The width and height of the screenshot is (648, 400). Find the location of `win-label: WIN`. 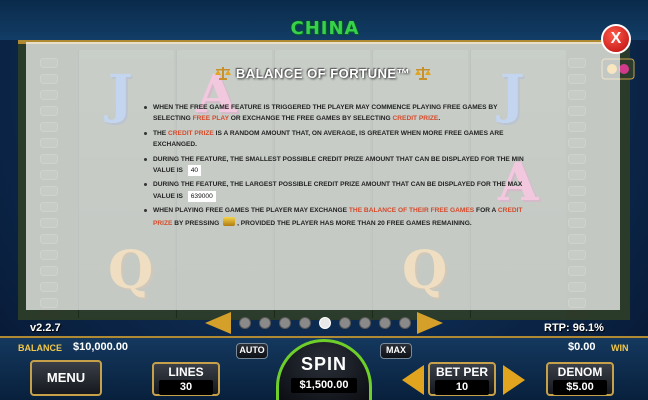

win-label: WIN is located at coordinates (620, 348).